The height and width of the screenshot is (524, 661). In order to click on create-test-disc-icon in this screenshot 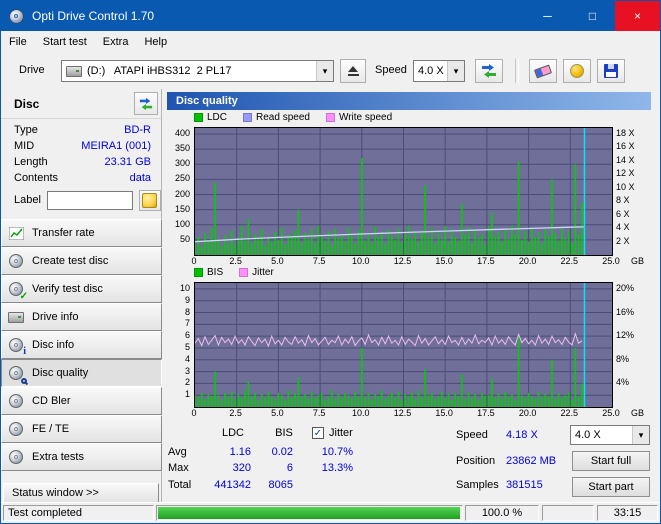, I will do `click(16, 261)`.